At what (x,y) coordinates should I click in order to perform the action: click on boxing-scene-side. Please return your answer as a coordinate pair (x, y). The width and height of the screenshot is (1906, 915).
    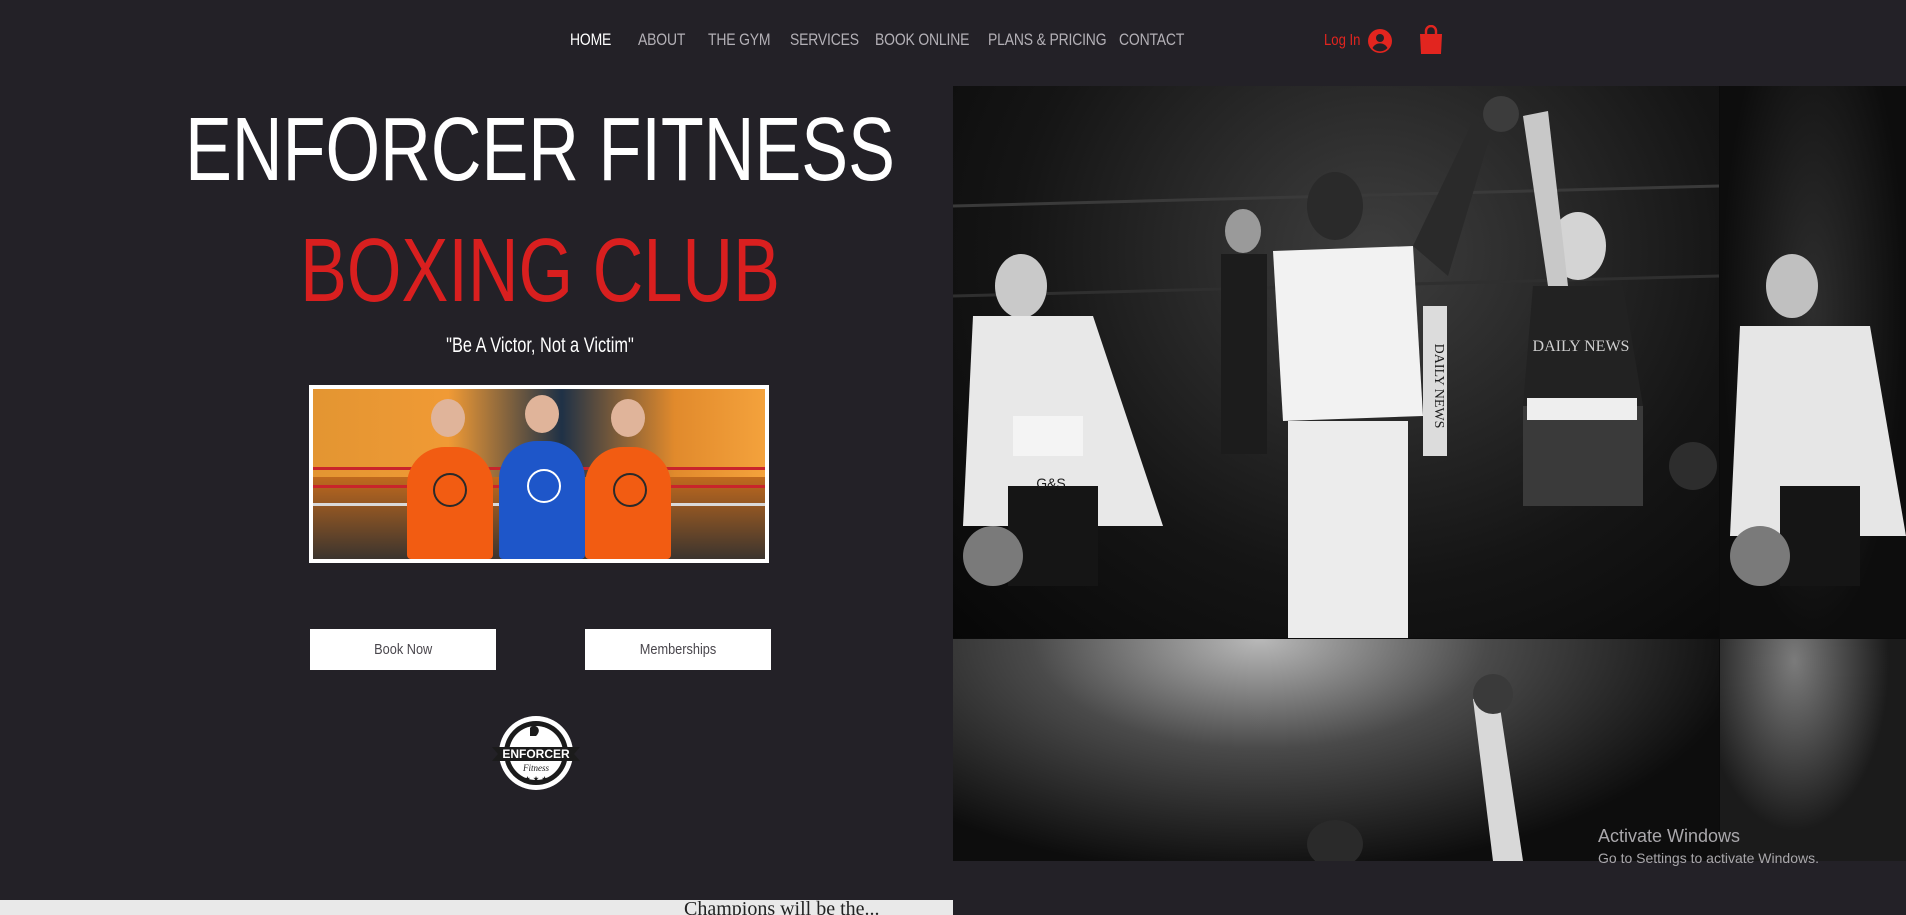
    Looking at the image, I should click on (1818, 420).